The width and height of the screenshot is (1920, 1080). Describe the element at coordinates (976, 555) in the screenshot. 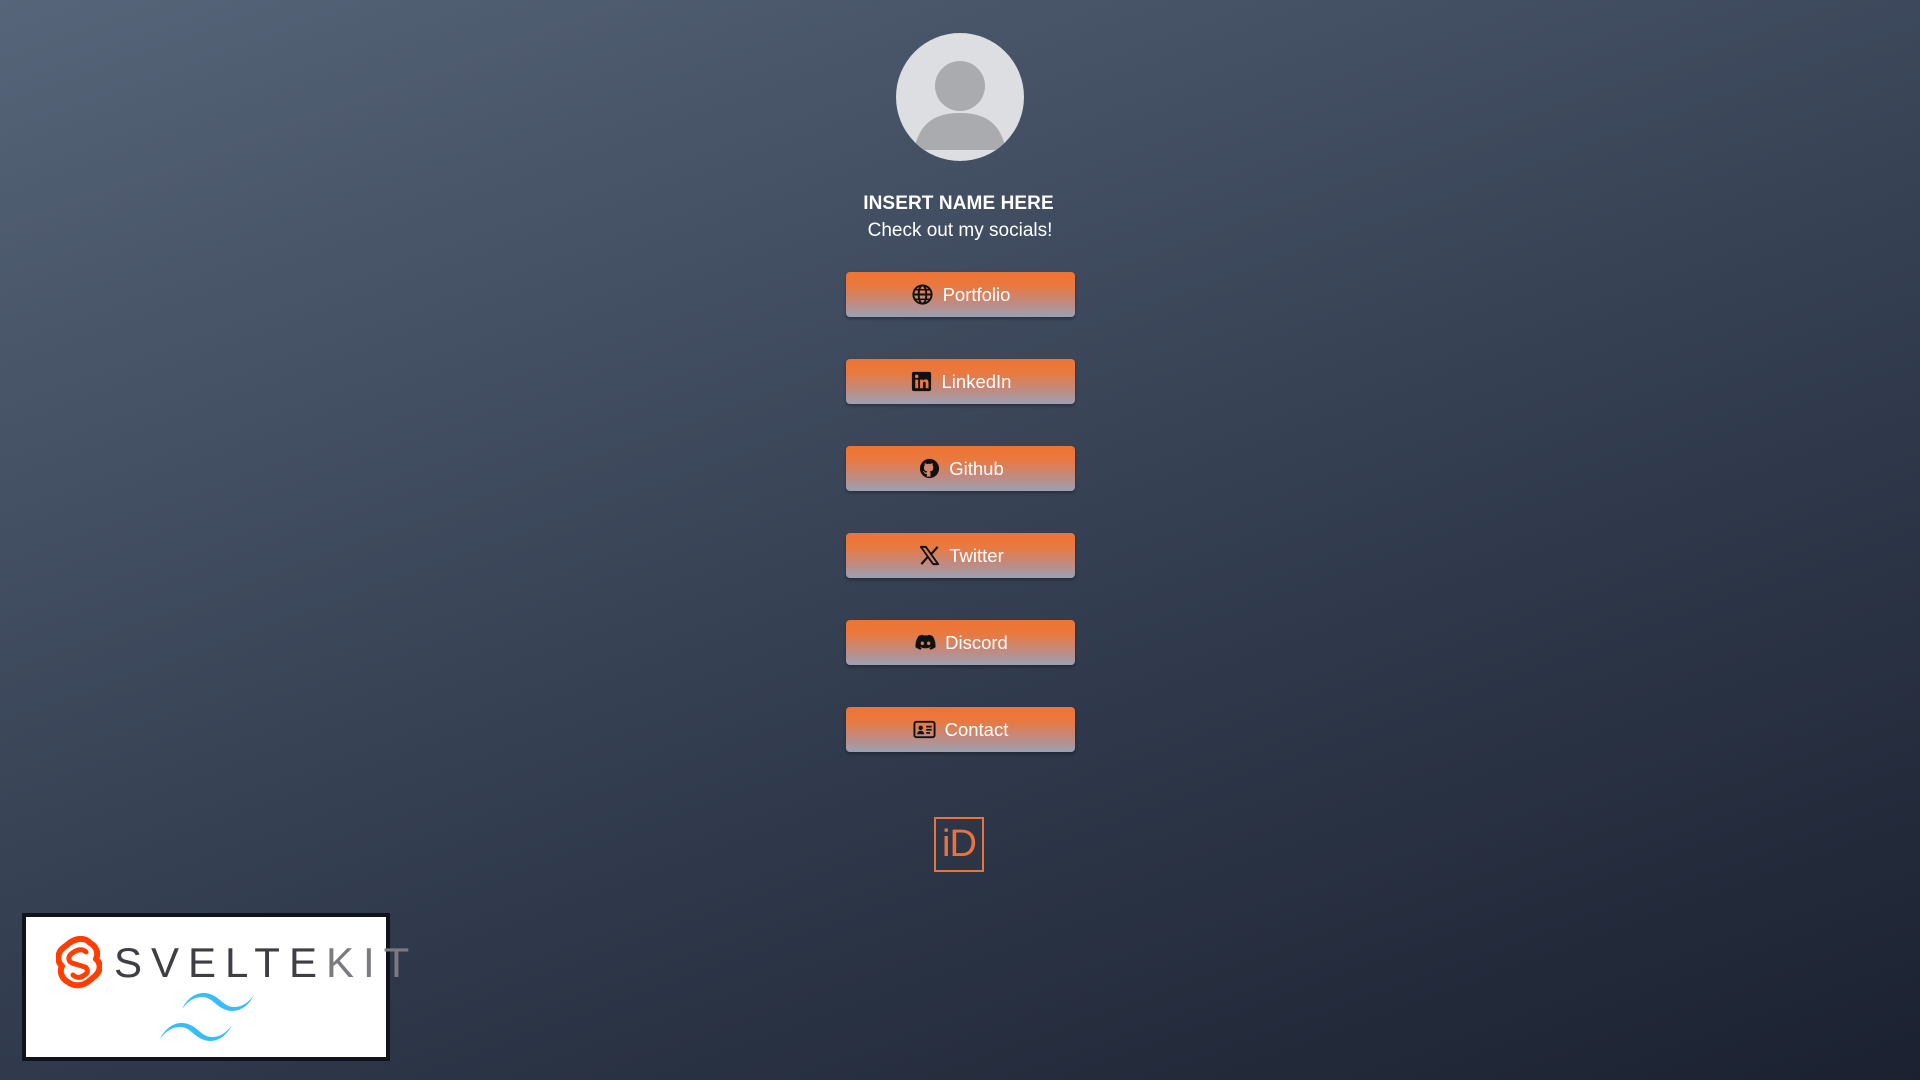

I see `twitter-button-label: Twitter` at that location.